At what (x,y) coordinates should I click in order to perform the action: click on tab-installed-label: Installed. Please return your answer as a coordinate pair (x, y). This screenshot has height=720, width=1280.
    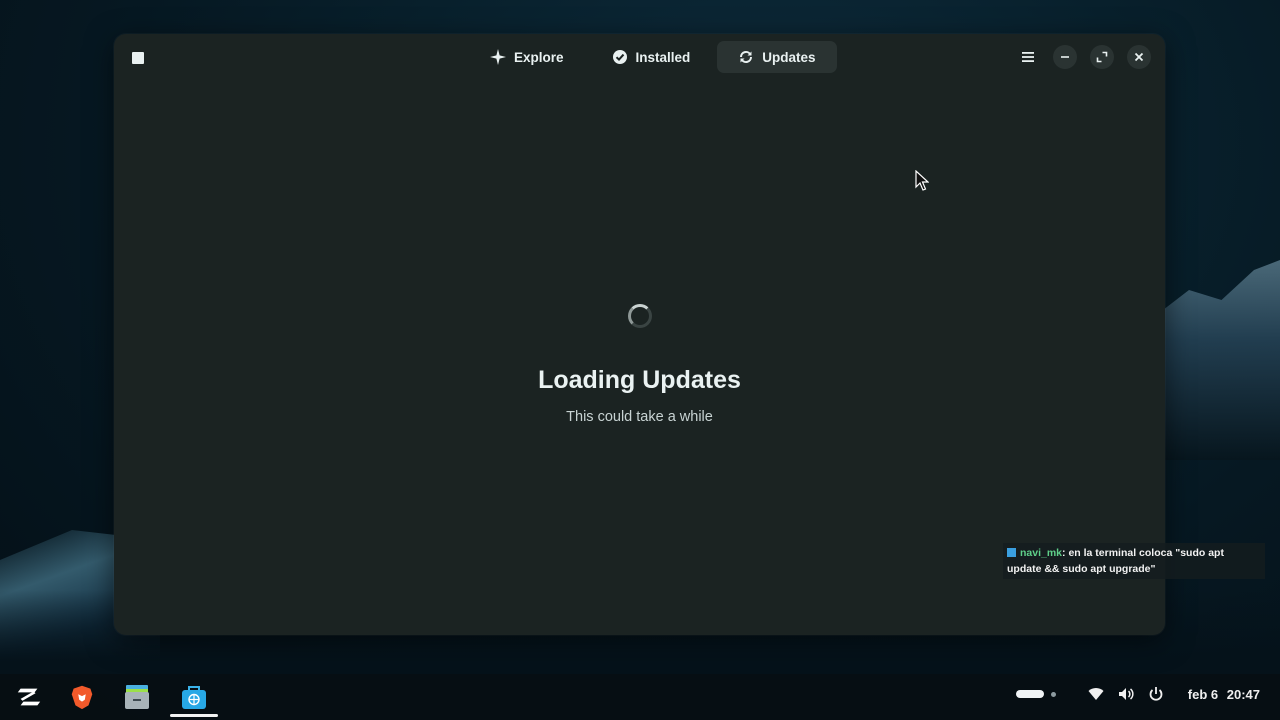
    Looking at the image, I should click on (663, 57).